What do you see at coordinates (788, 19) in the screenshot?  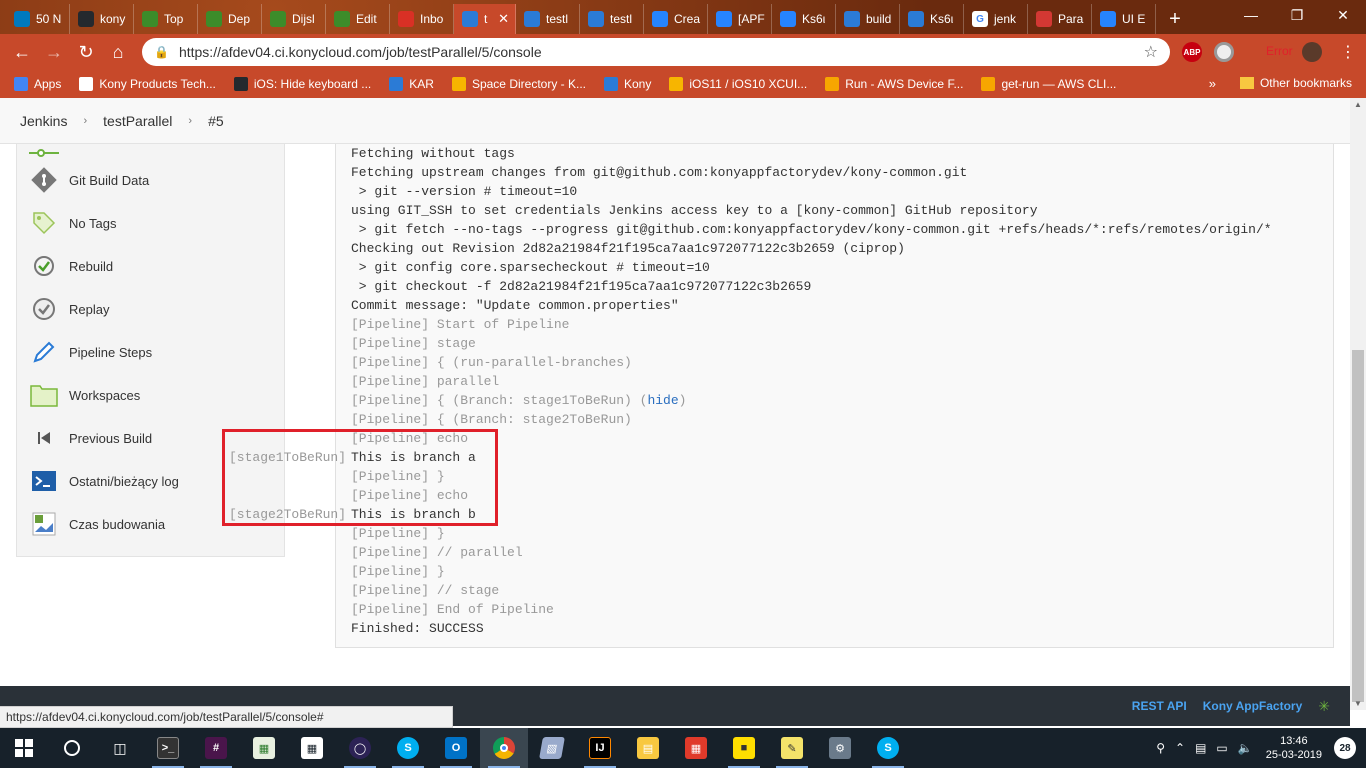 I see `jira-icon` at bounding box center [788, 19].